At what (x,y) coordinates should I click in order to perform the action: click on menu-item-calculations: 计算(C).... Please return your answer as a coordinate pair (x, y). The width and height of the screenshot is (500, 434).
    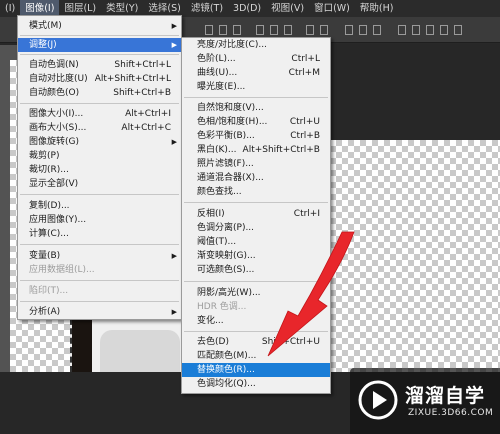
    Looking at the image, I should click on (99, 234).